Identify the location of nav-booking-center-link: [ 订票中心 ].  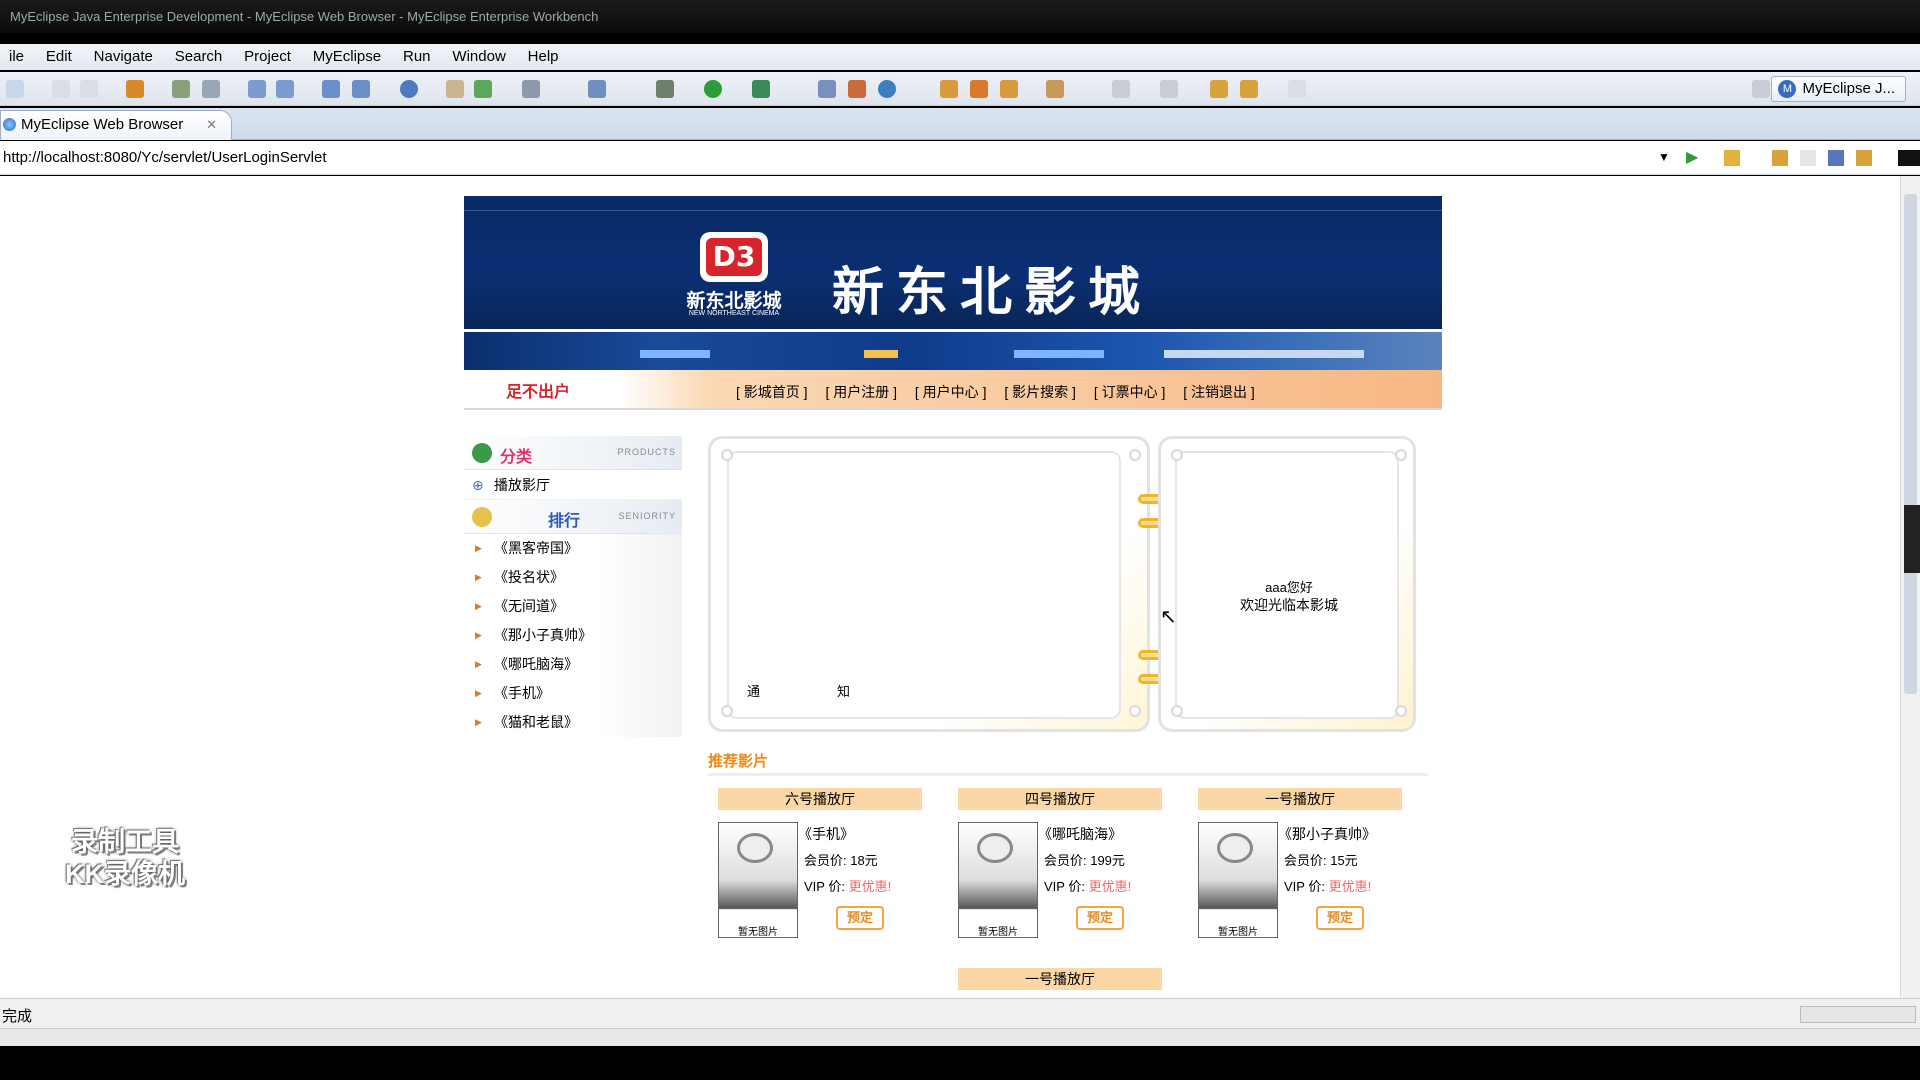
(1130, 392).